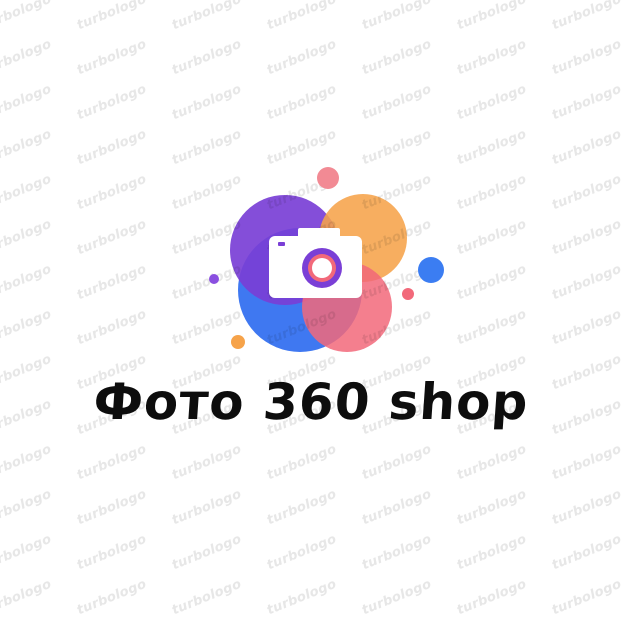 The height and width of the screenshot is (618, 622). What do you see at coordinates (311, 402) in the screenshot?
I see `brand-name: Фото 360 shop` at bounding box center [311, 402].